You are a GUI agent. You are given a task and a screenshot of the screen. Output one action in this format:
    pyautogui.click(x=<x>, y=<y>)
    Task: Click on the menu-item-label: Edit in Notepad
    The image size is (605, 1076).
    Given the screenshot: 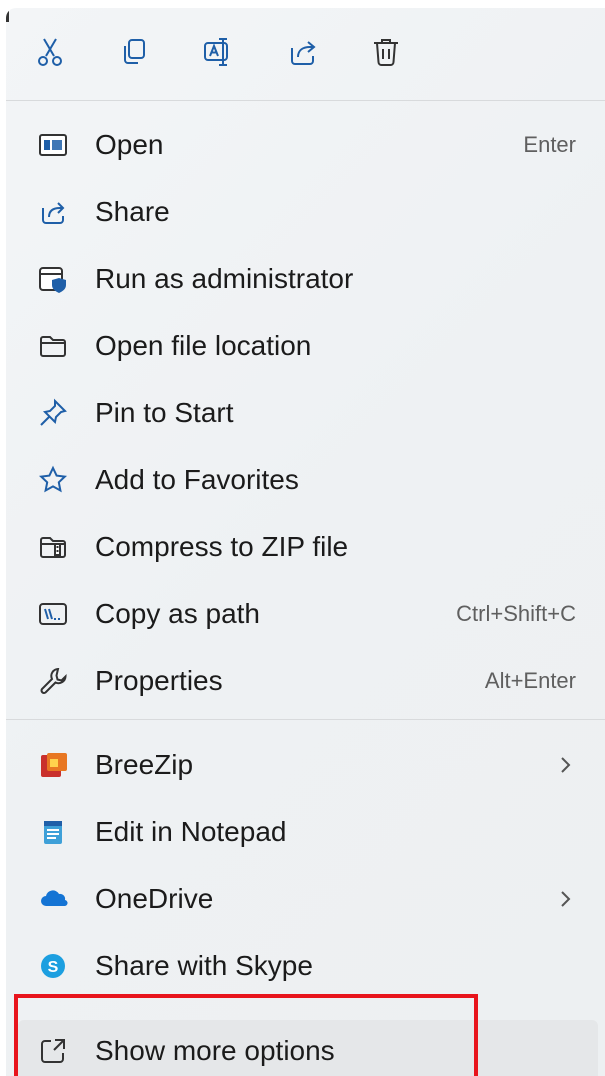 What is the action you would take?
    pyautogui.click(x=191, y=831)
    